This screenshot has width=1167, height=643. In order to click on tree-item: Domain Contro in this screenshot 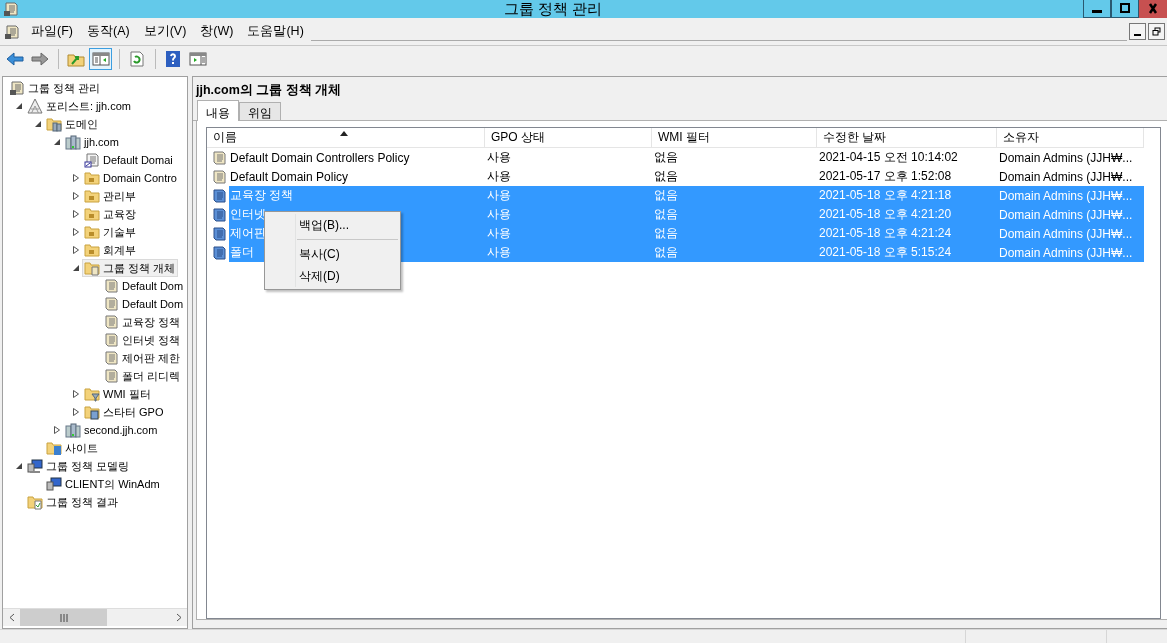, I will do `click(131, 178)`.